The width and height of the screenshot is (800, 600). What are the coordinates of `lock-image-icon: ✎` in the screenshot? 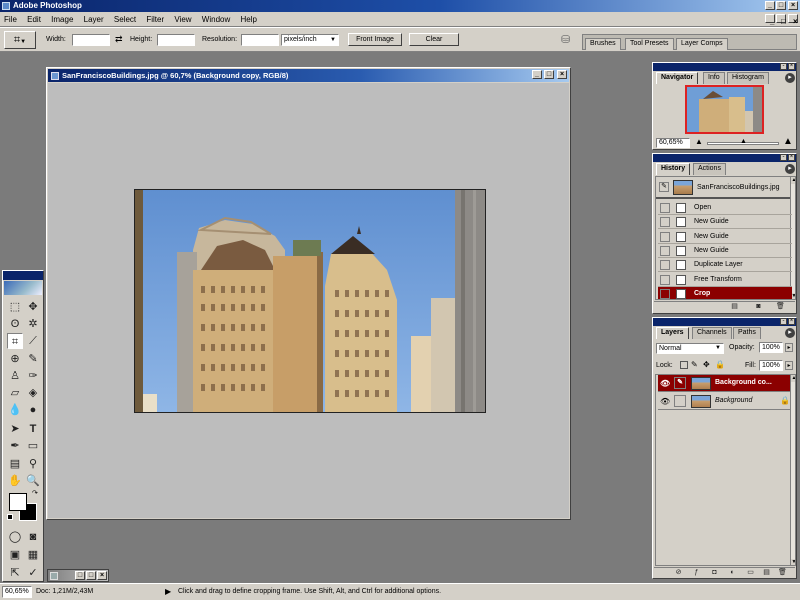 It's located at (694, 364).